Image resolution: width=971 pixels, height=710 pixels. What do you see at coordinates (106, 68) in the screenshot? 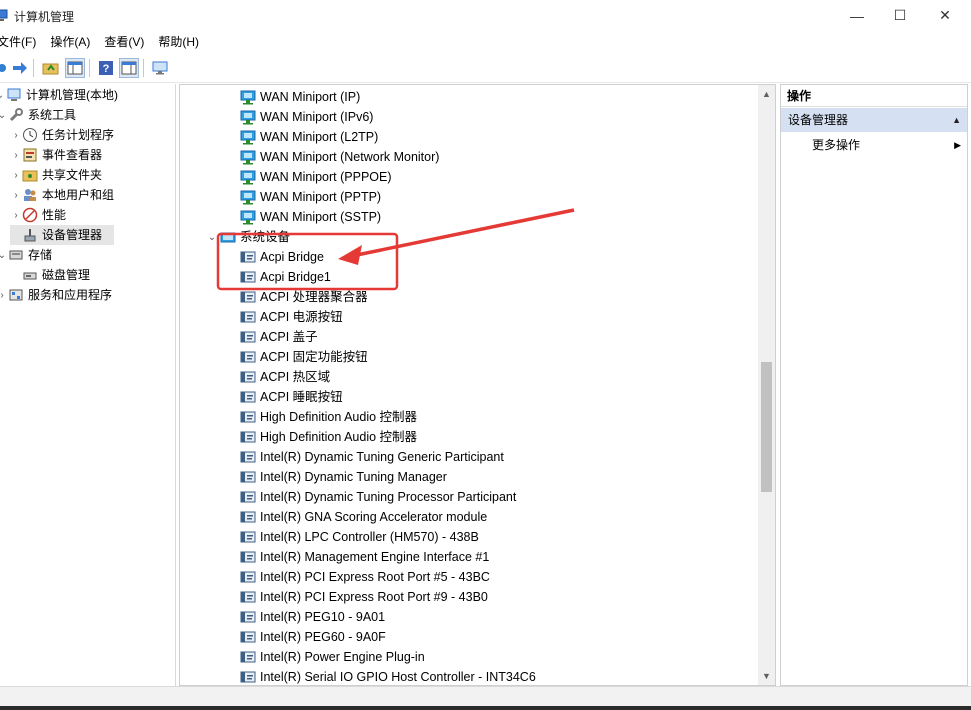
I see `help-button: ?` at bounding box center [106, 68].